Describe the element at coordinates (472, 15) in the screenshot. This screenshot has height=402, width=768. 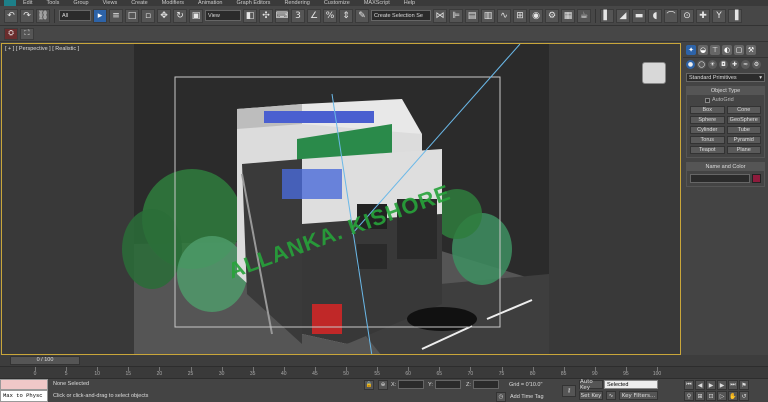
I see `layer-manager-icon: ▤` at that location.